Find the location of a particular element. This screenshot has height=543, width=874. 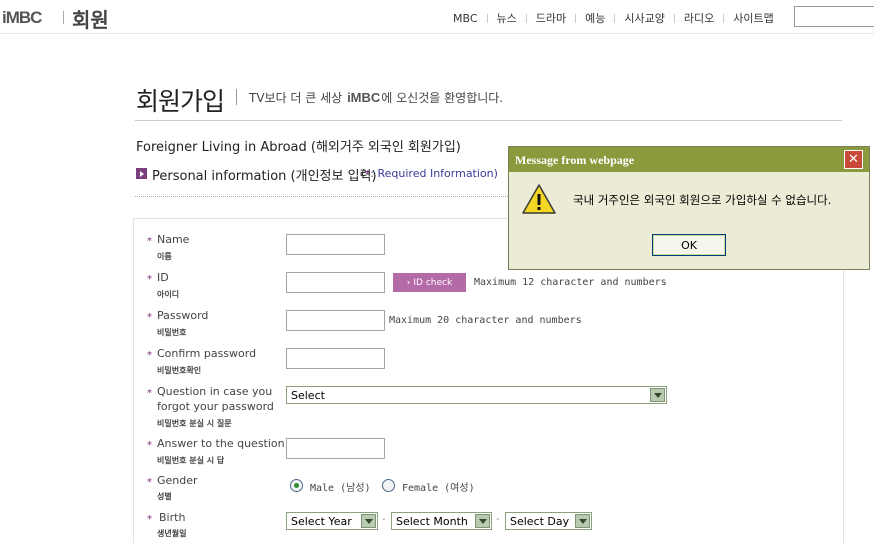

confirm-password-label: Confirm password is located at coordinates (207, 353).